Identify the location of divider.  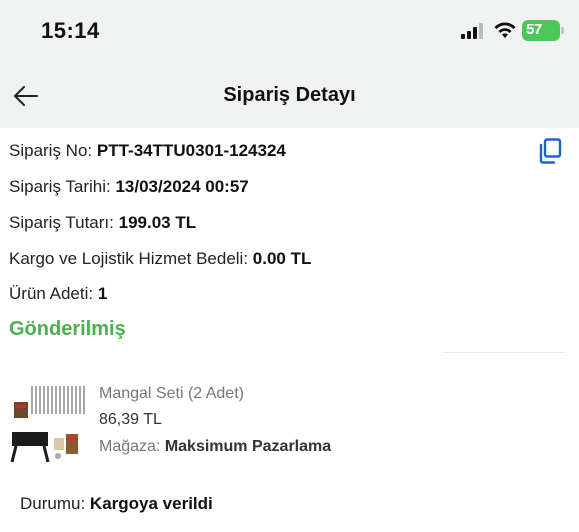
(504, 352).